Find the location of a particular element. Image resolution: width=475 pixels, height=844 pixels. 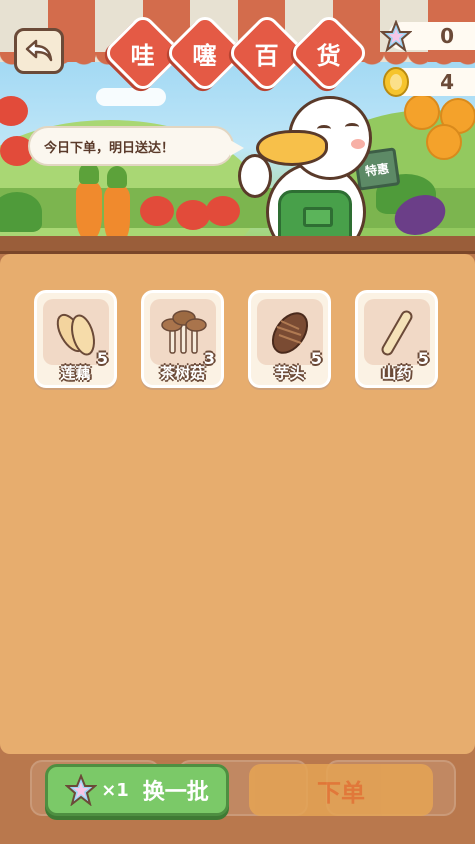

gold-coin-icon is located at coordinates (396, 82).